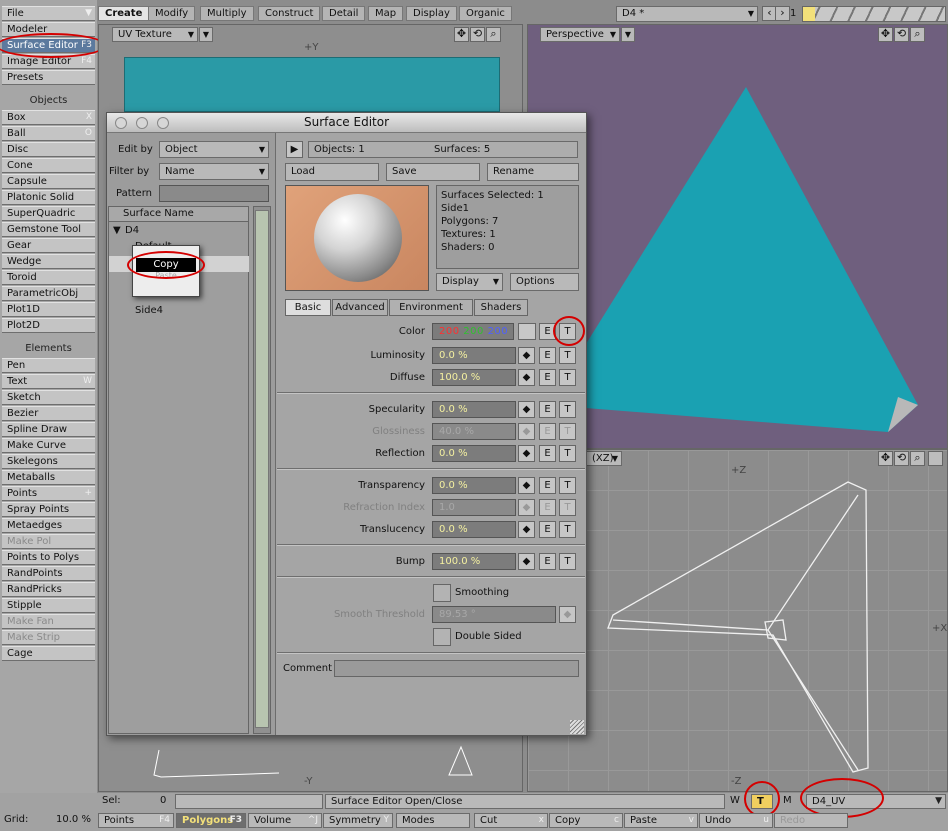 Image resolution: width=948 pixels, height=831 pixels. I want to click on scrollbar-thumb, so click(262, 469).